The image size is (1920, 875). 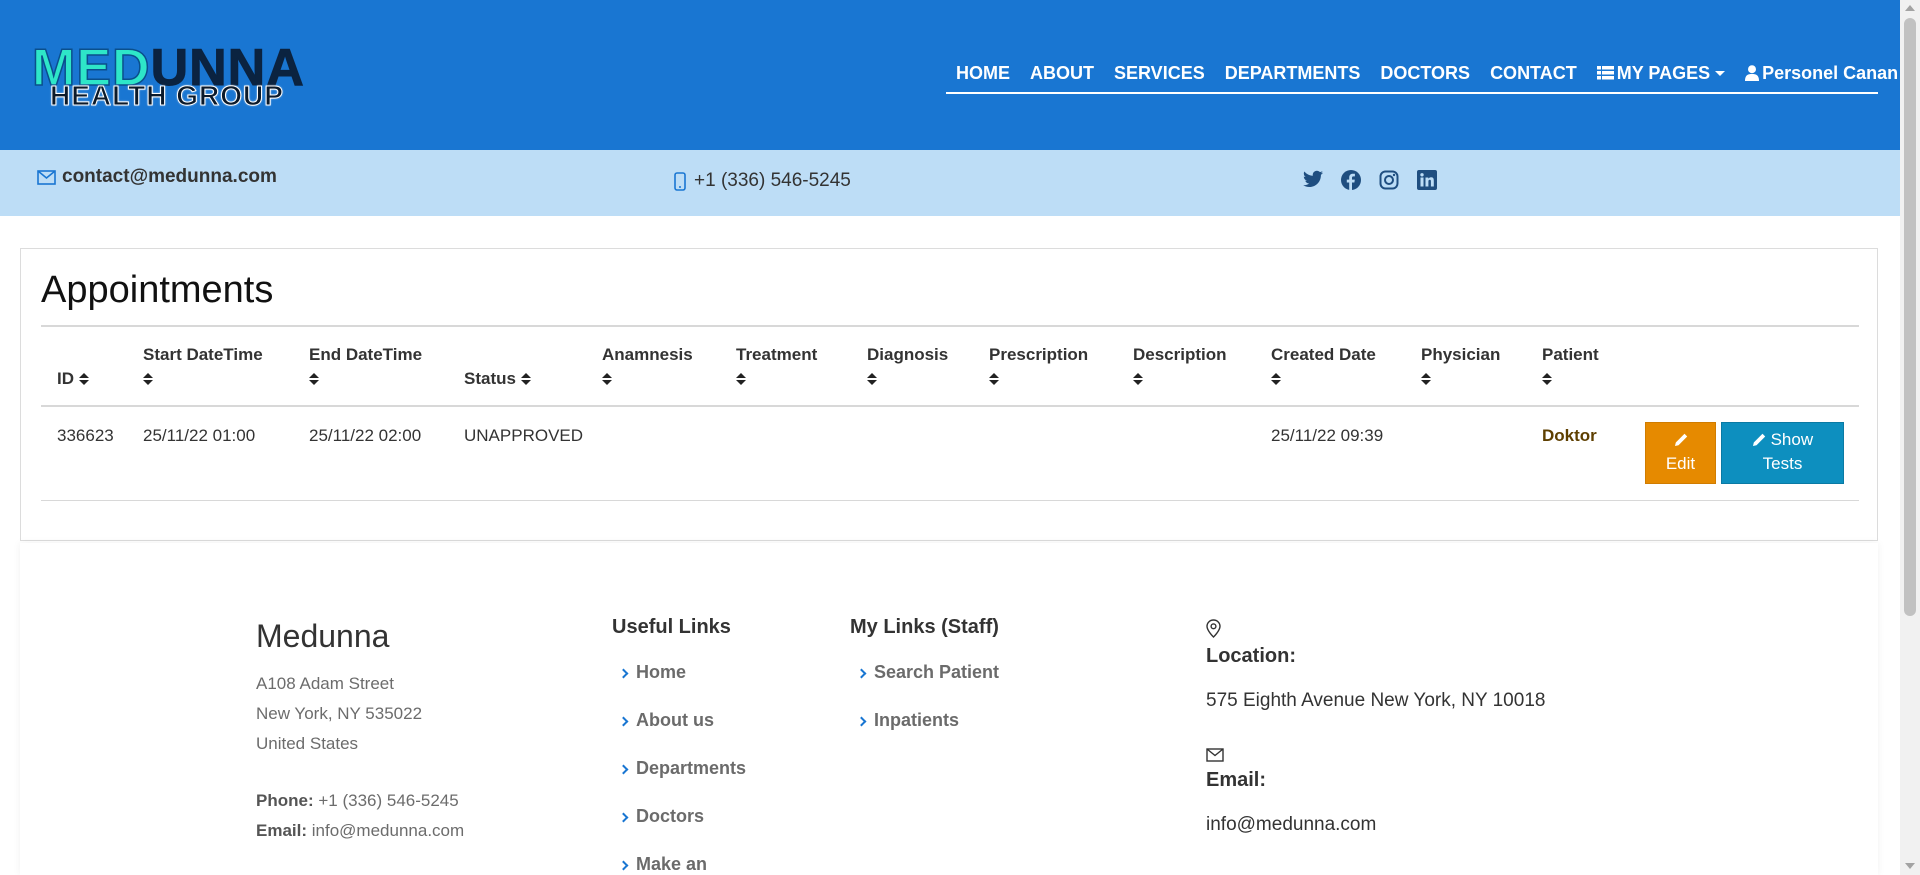 I want to click on th-created-date: Created Date, so click(x=1323, y=367).